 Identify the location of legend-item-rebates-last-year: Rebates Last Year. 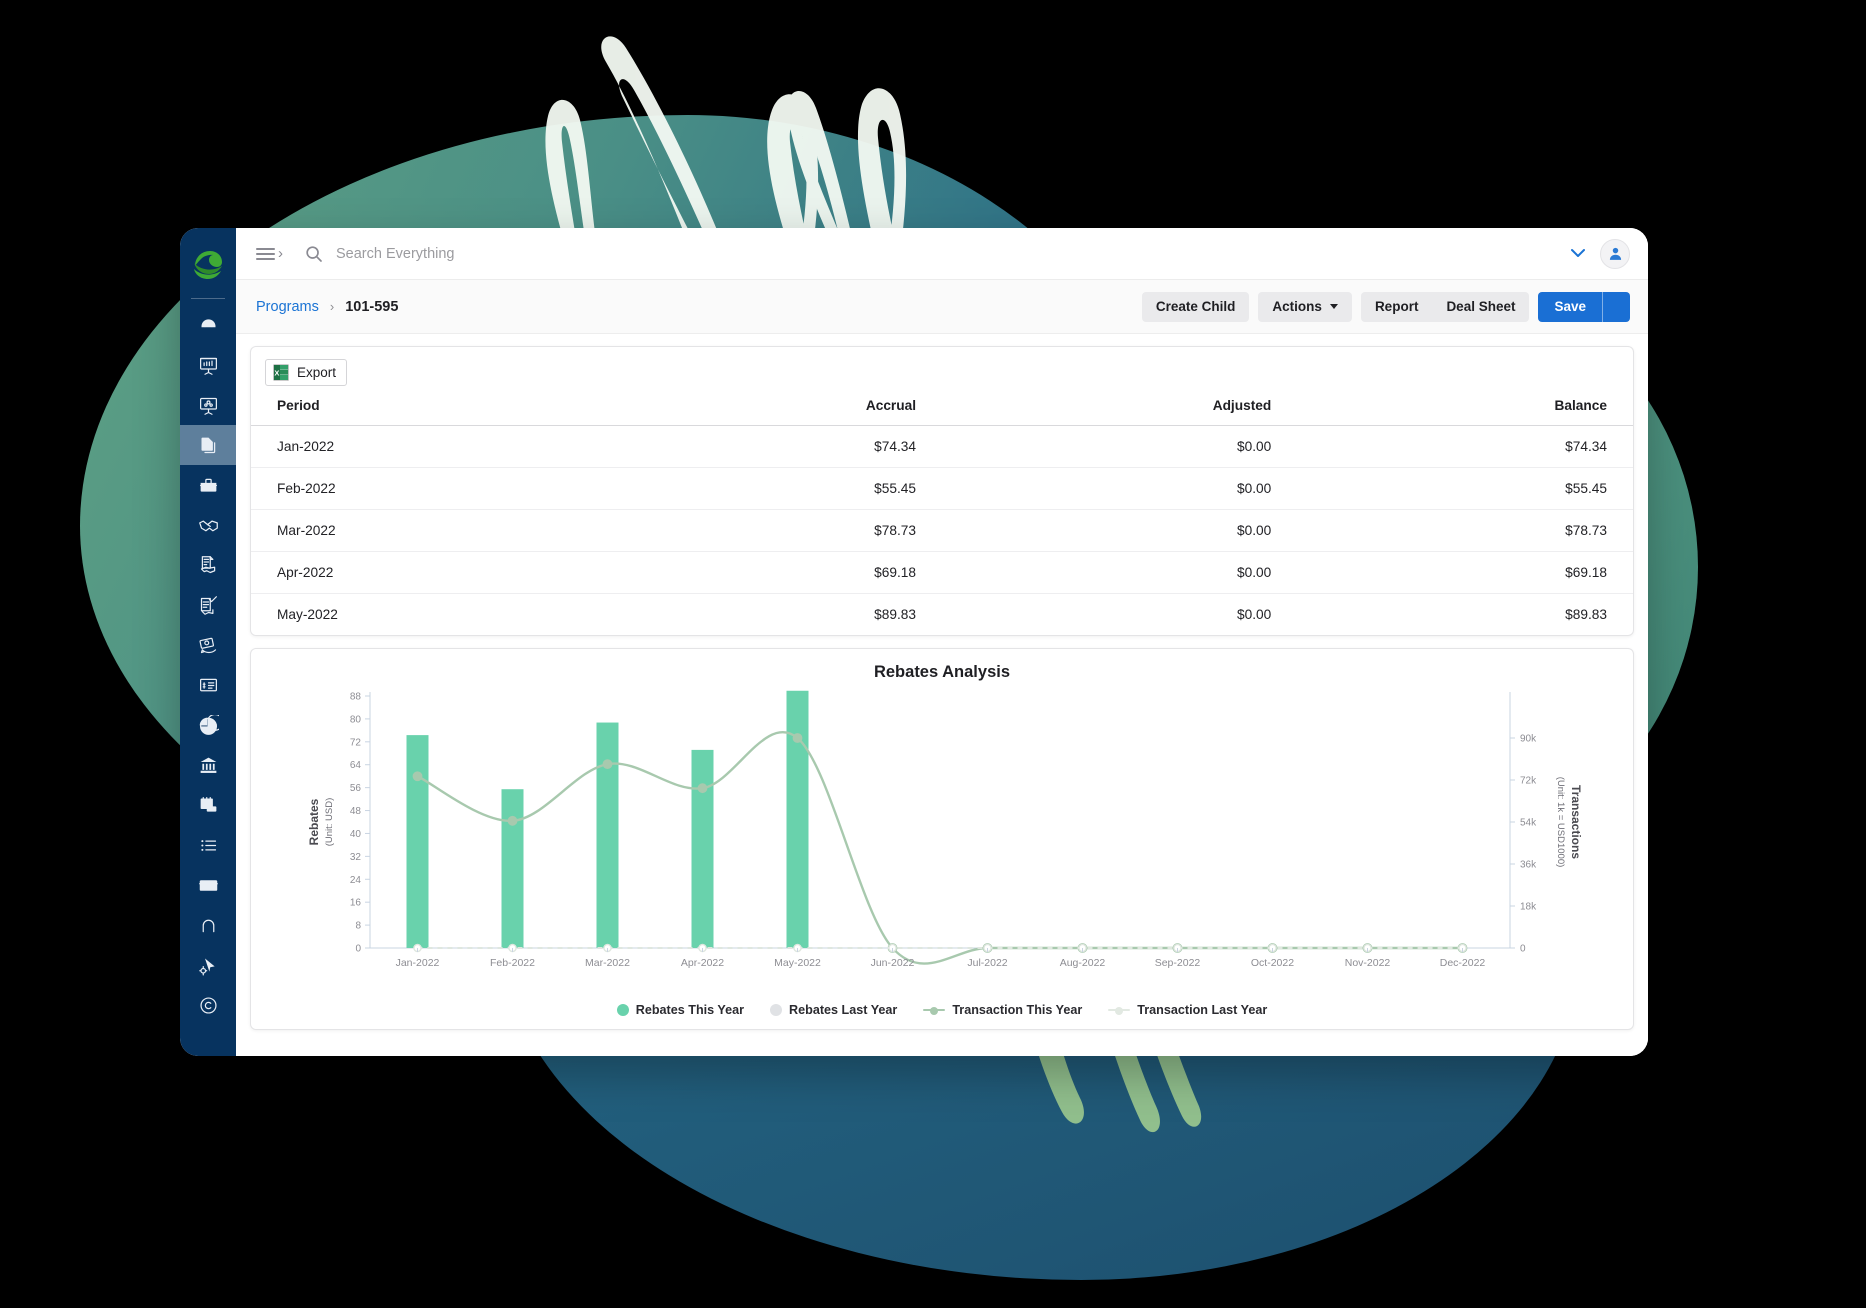
(833, 1010).